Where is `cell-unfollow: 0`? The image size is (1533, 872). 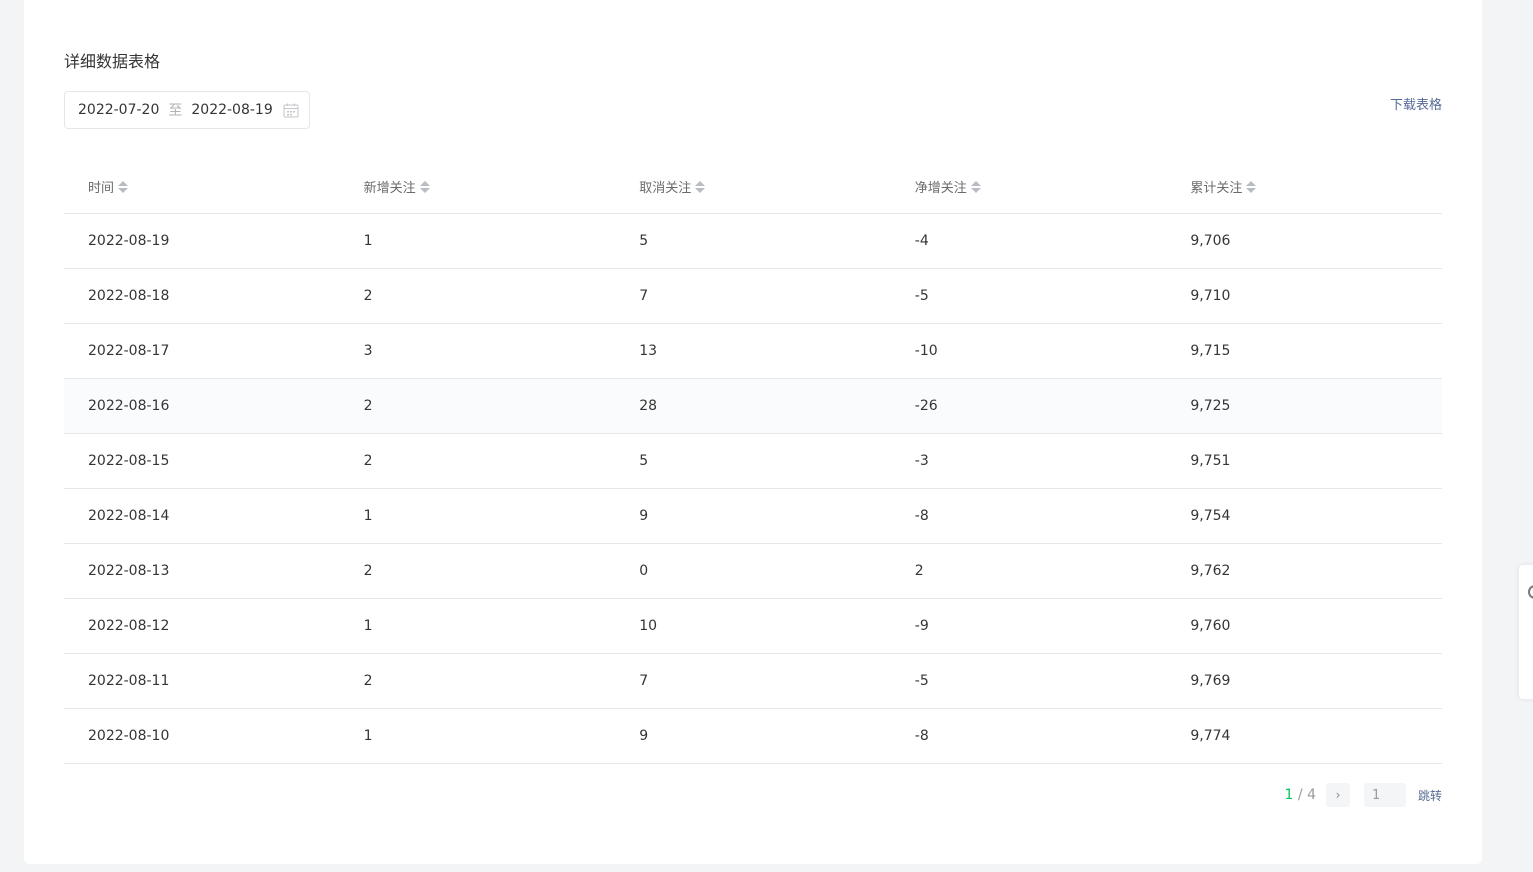
cell-unfollow: 0 is located at coordinates (644, 571).